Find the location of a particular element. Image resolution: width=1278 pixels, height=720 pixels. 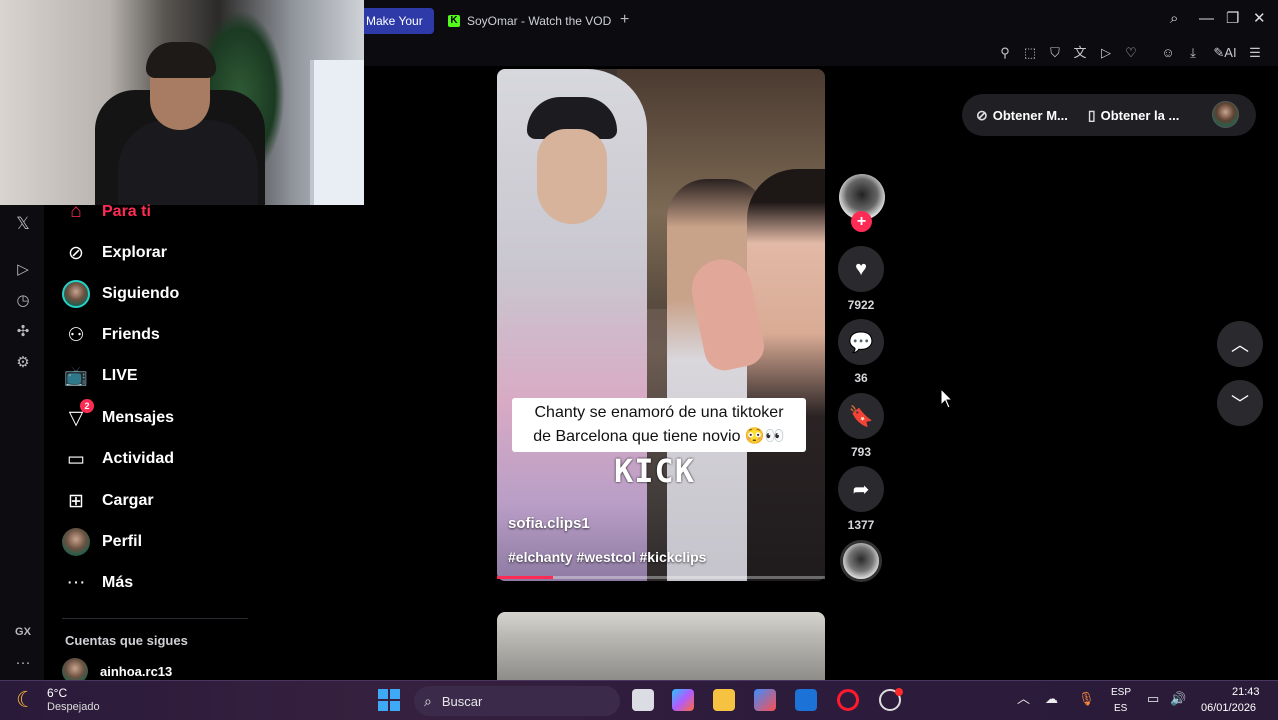

like-count: 7922 is located at coordinates (861, 305).